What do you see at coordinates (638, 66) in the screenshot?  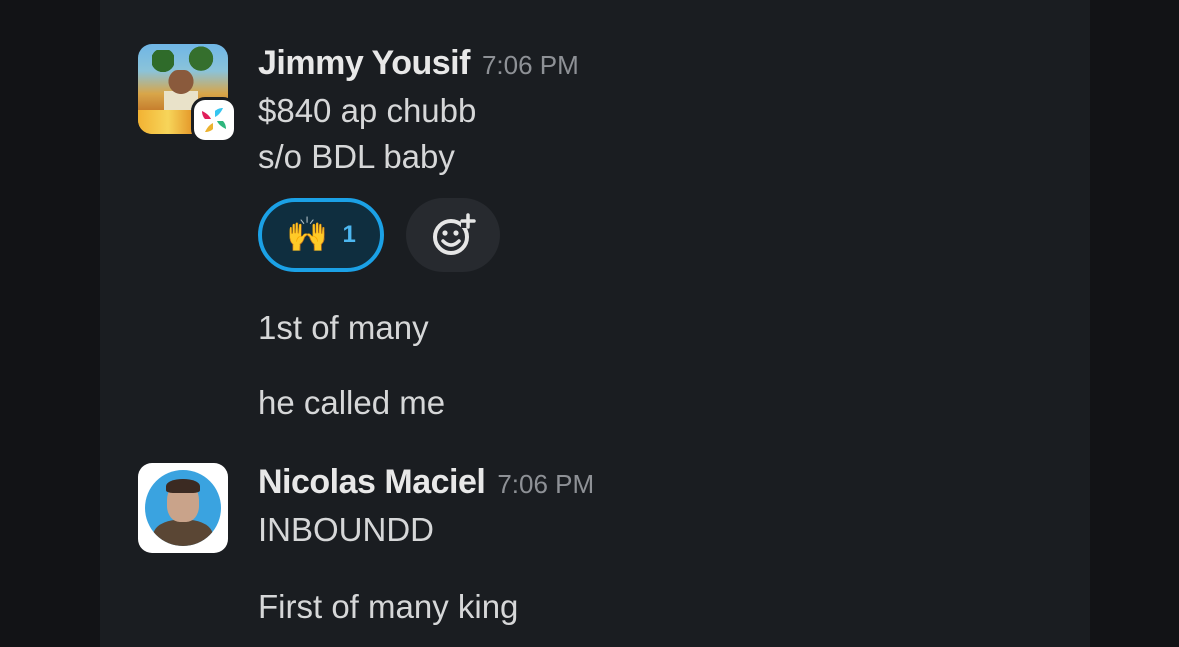 I see `message-header: Jimmy Yousif 7:06 PM` at bounding box center [638, 66].